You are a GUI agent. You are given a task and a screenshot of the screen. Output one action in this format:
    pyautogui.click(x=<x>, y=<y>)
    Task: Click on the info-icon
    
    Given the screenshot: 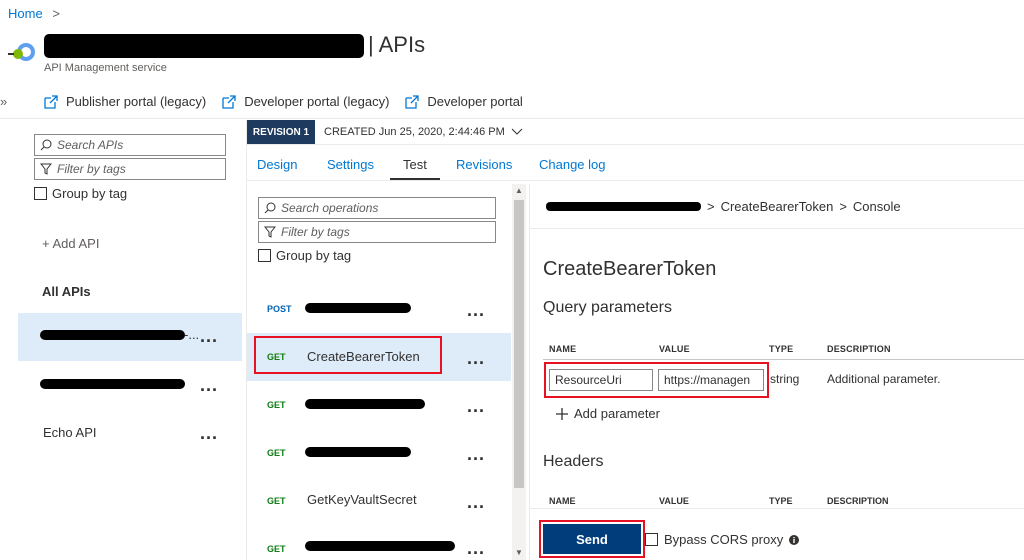 What is the action you would take?
    pyautogui.click(x=794, y=539)
    